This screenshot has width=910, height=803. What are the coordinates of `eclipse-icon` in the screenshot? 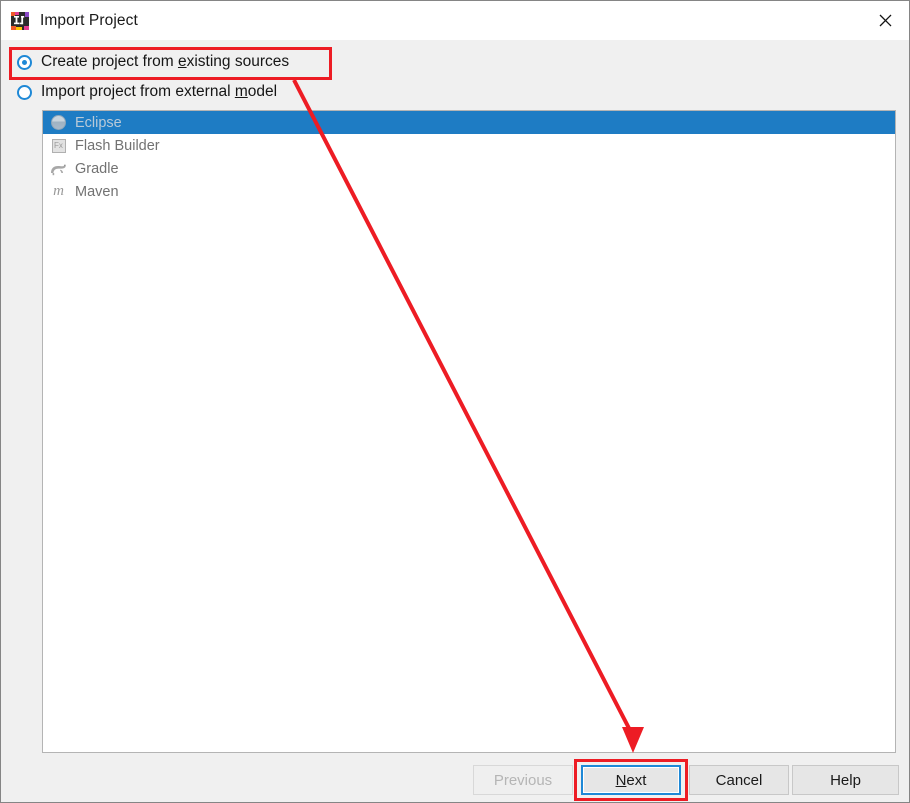 It's located at (58, 122).